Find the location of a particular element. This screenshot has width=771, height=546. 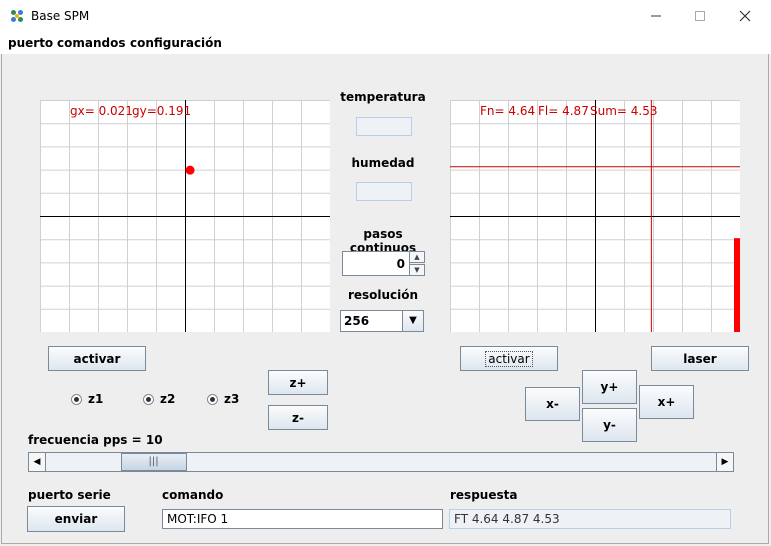

respuesta-field: FT 4.64 4.87 4.53 is located at coordinates (590, 519).